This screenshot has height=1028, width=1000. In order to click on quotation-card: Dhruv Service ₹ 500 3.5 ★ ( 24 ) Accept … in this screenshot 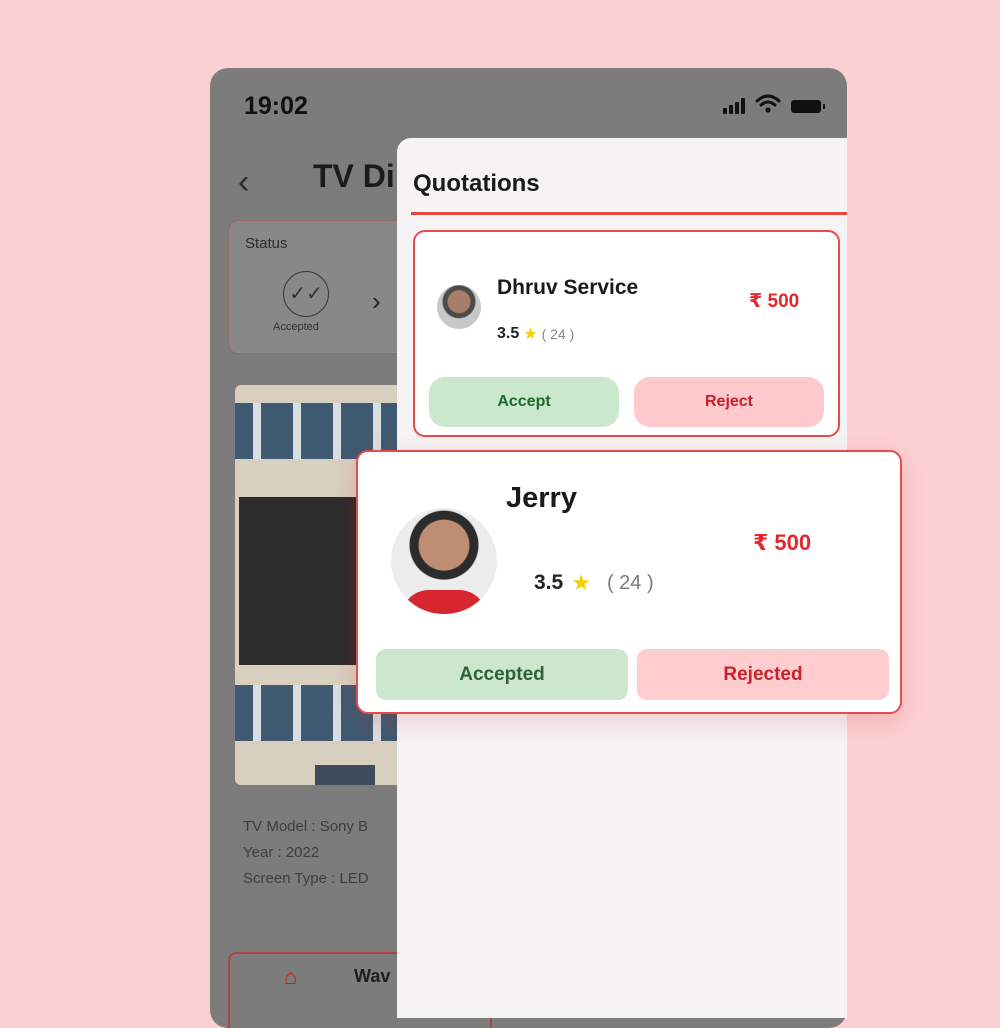, I will do `click(626, 333)`.